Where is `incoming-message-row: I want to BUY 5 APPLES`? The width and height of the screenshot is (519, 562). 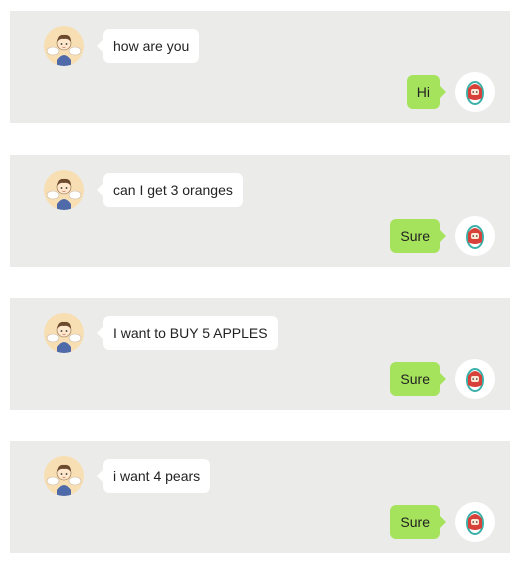 incoming-message-row: I want to BUY 5 APPLES is located at coordinates (161, 333).